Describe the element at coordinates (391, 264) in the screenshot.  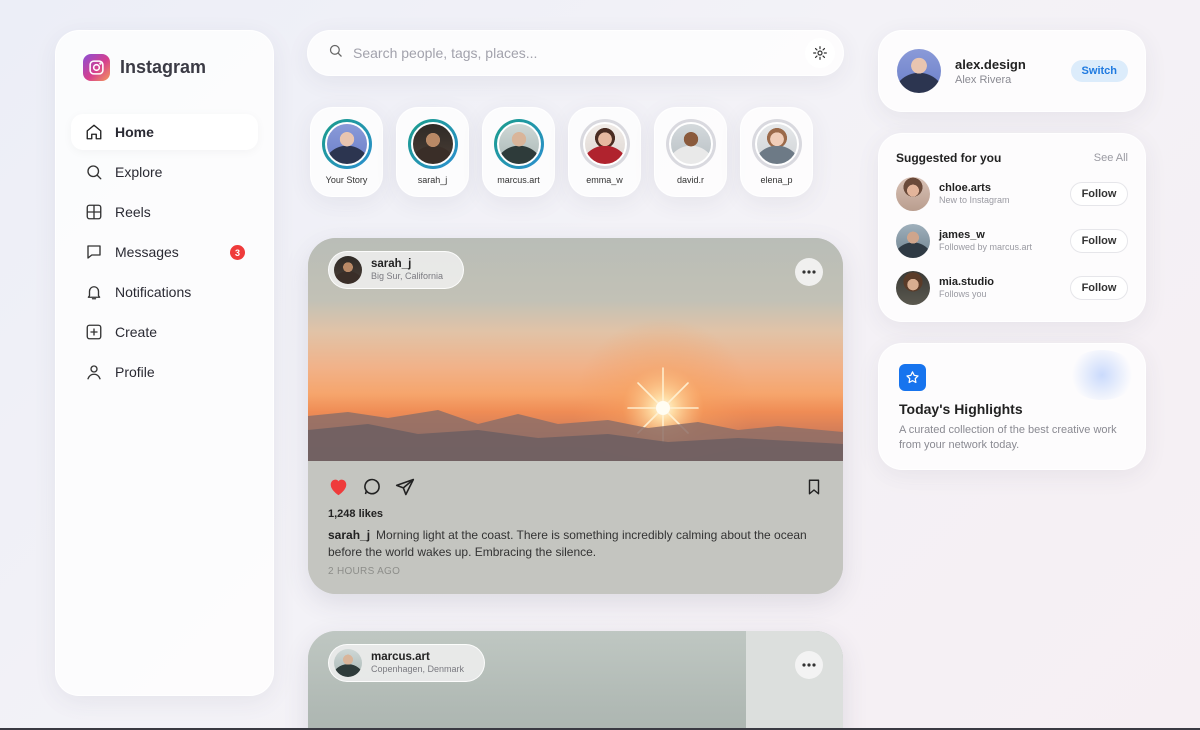
I see `post-username: sarah_j` at that location.